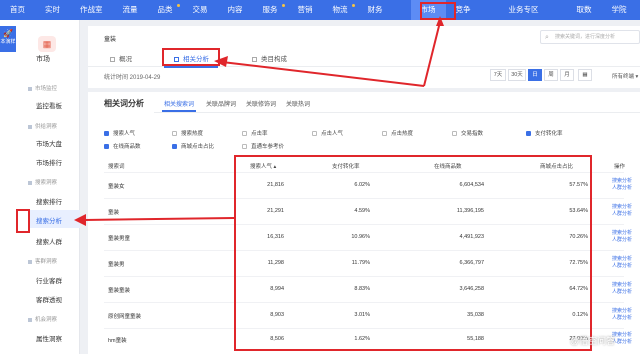 This screenshot has width=640, height=354. Describe the element at coordinates (122, 146) in the screenshot. I see `metric-checkbox-online-items: 在线商品数` at that location.